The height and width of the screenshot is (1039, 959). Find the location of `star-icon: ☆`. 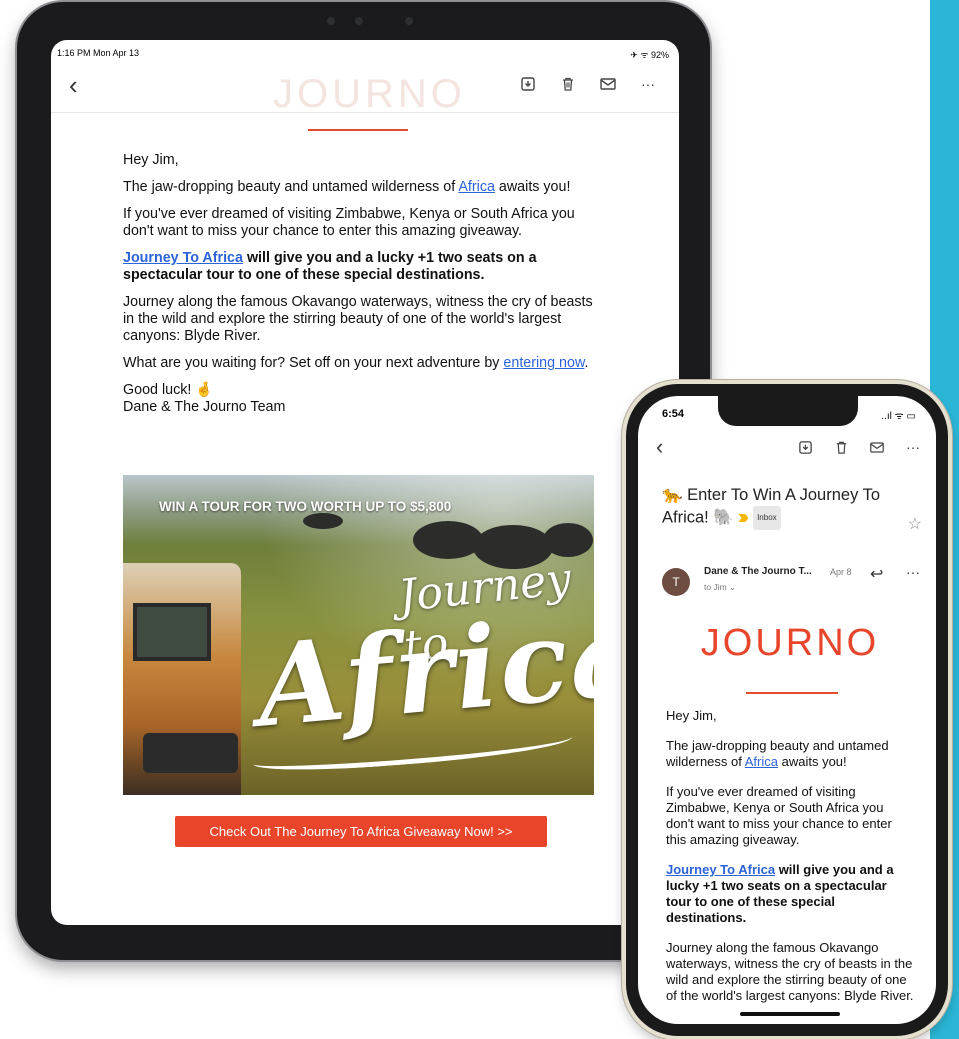

star-icon: ☆ is located at coordinates (915, 524).